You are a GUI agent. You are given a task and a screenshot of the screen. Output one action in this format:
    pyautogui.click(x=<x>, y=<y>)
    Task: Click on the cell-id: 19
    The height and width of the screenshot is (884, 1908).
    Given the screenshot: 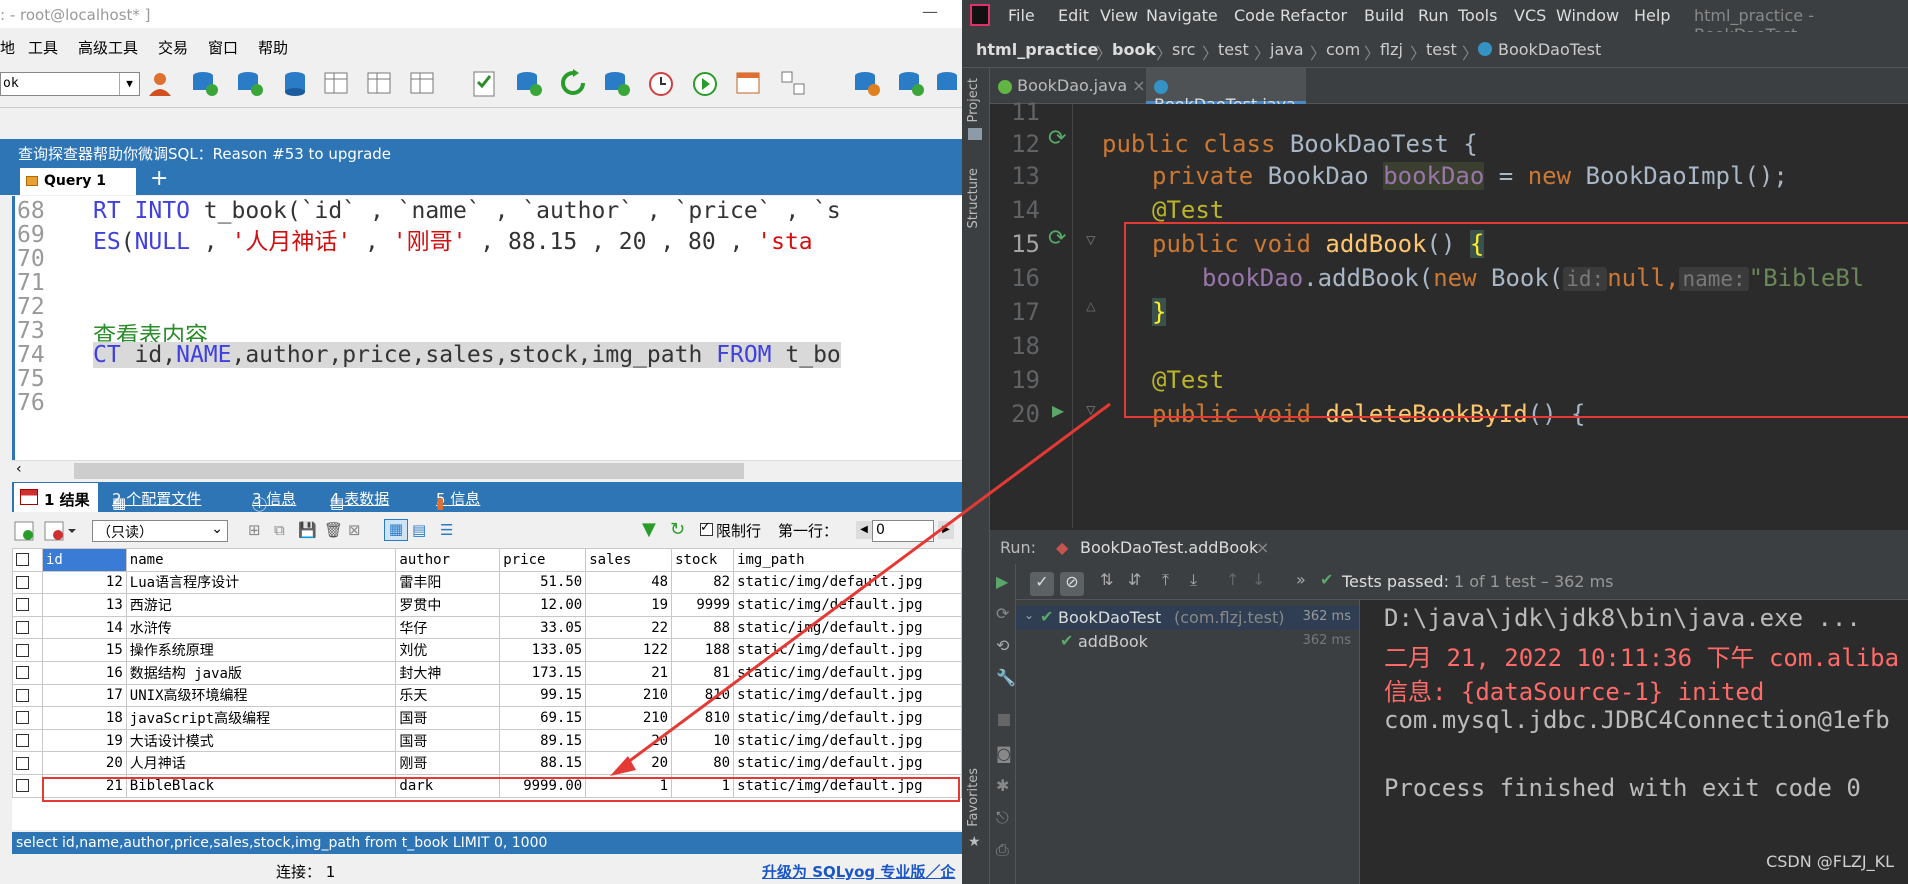 What is the action you would take?
    pyautogui.click(x=84, y=740)
    